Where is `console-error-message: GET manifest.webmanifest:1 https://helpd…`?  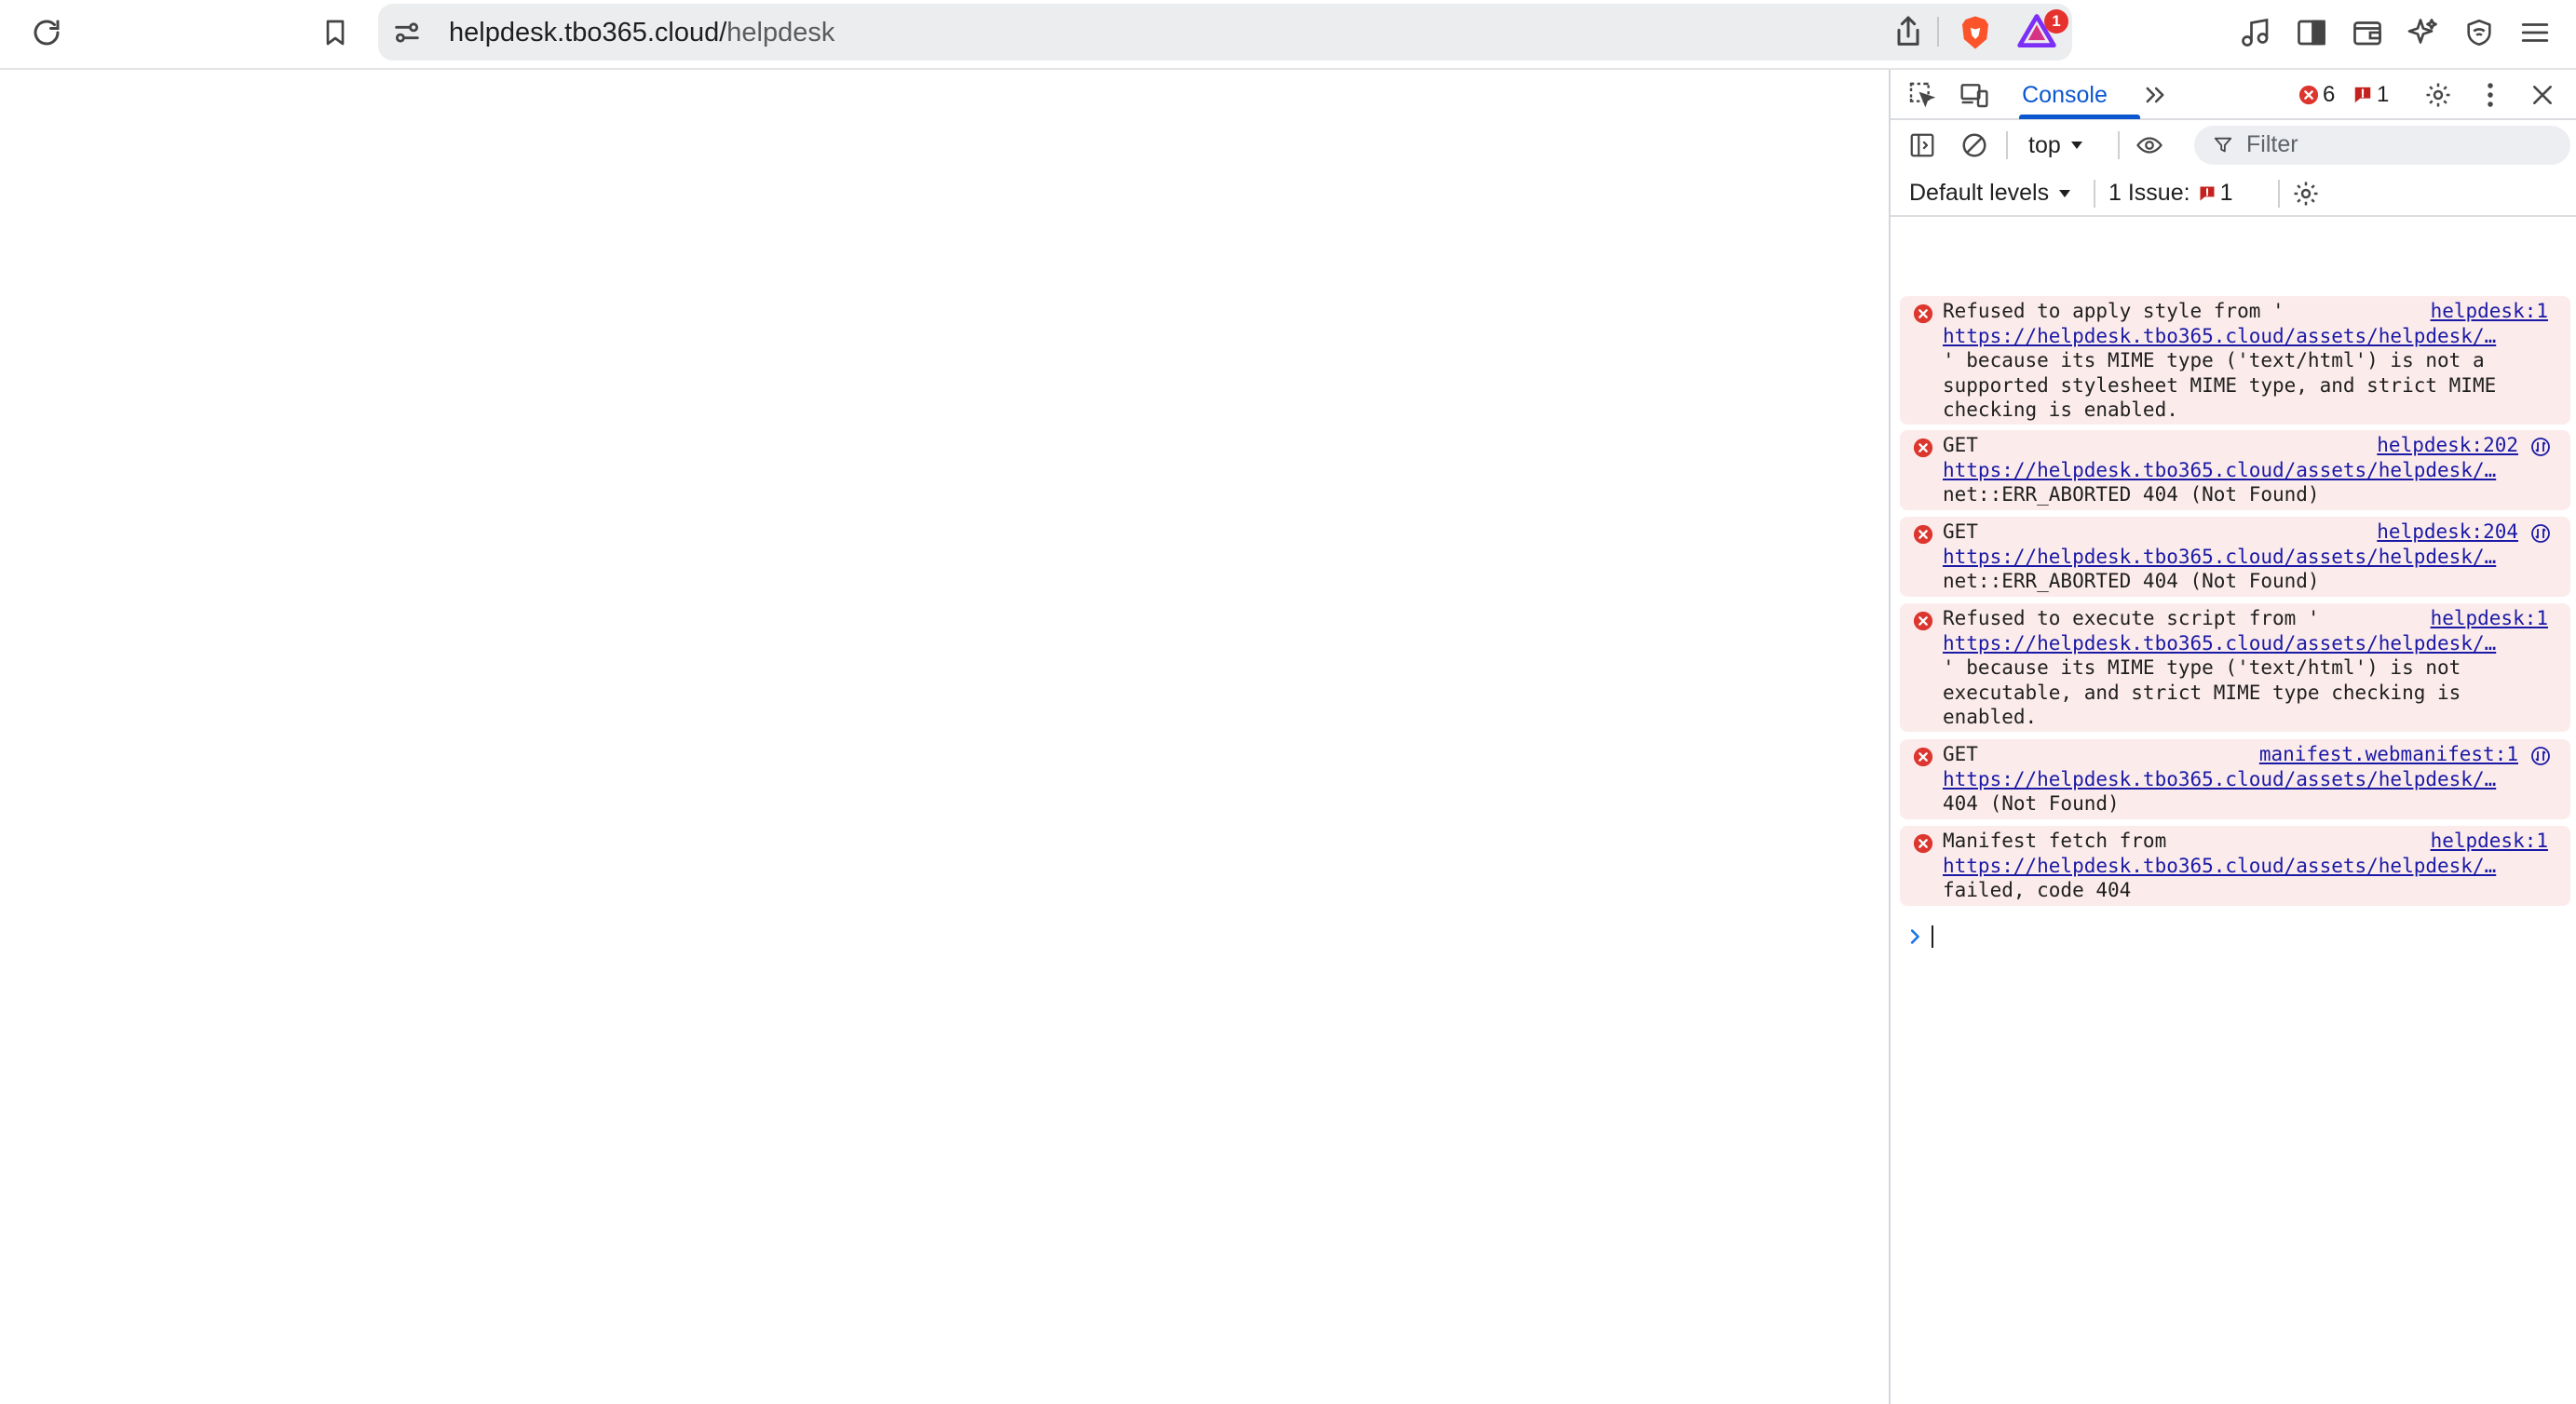 console-error-message: GET manifest.webmanifest:1 https://helpd… is located at coordinates (2235, 779).